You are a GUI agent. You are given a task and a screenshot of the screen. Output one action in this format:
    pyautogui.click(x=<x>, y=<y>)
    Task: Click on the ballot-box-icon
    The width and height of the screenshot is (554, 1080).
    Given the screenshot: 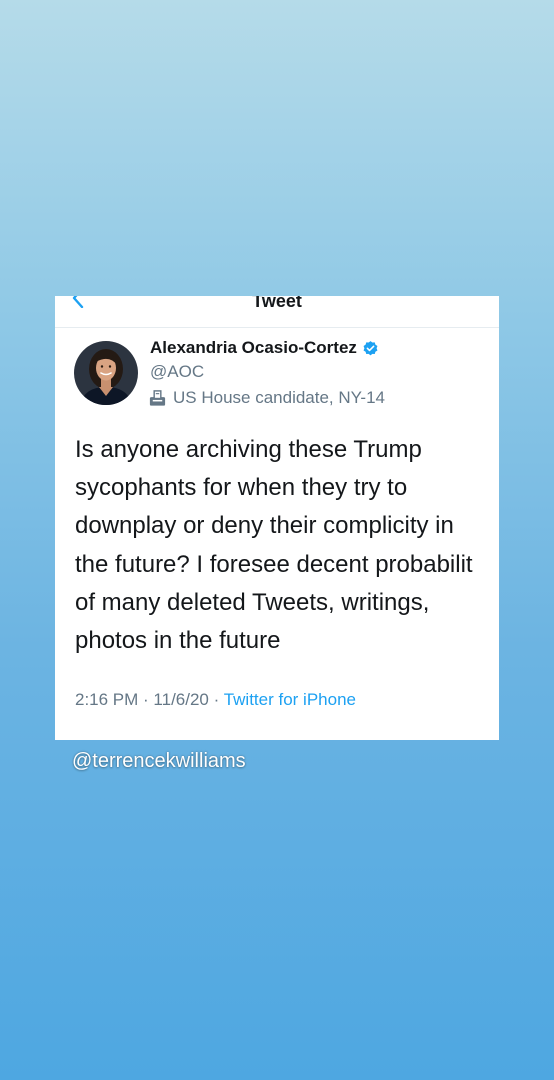 What is the action you would take?
    pyautogui.click(x=157, y=397)
    